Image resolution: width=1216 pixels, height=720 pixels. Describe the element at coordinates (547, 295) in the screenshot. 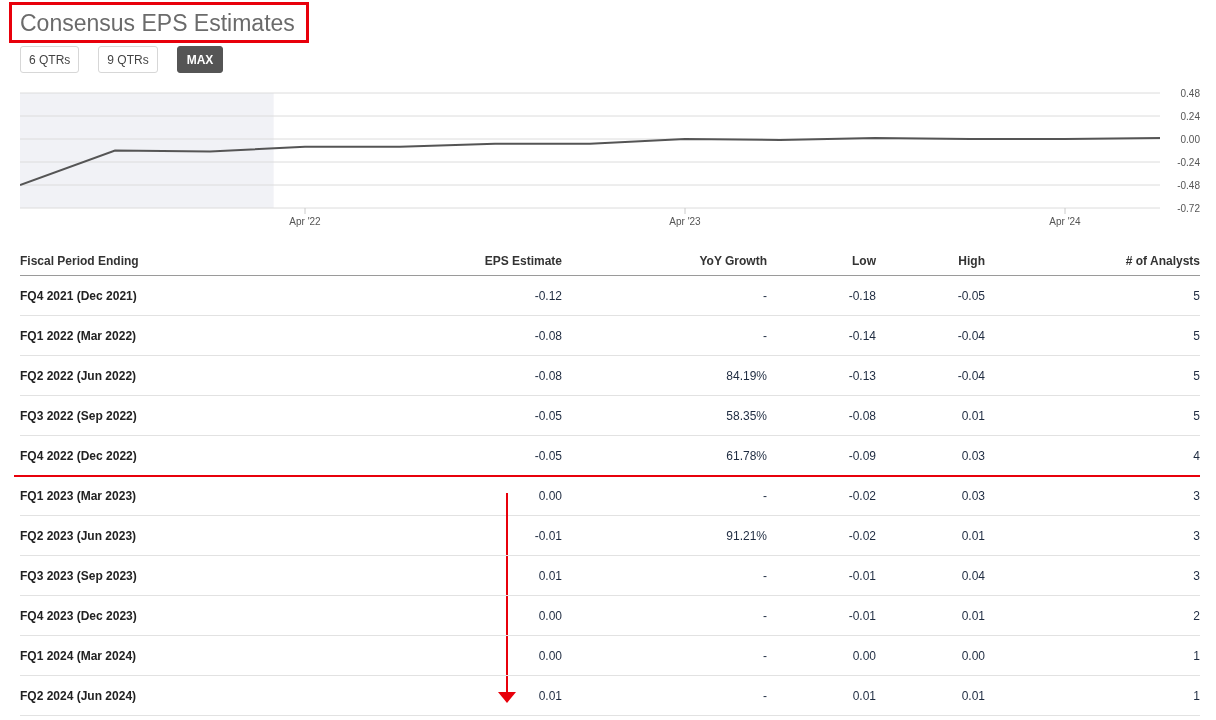

I see `table-cell-text: -0.12` at that location.